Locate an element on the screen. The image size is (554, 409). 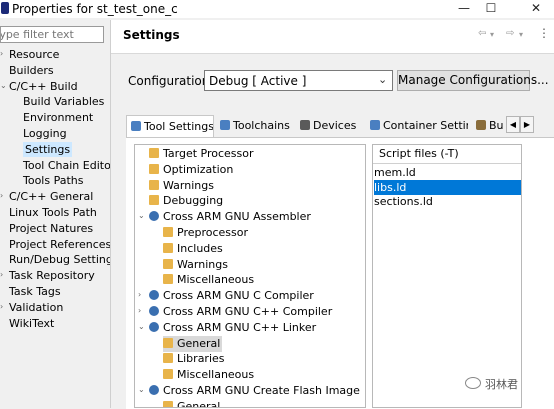
nav-item-wikitext: WikiText is located at coordinates (31, 323).